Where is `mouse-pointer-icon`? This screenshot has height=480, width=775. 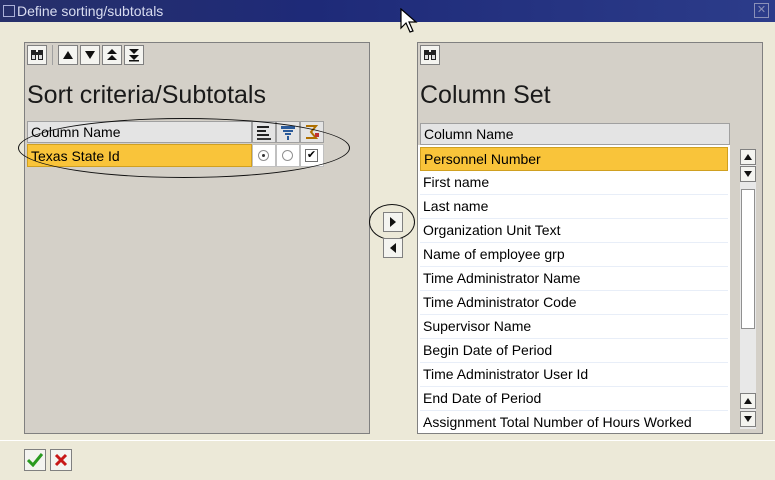
mouse-pointer-icon is located at coordinates (409, 20).